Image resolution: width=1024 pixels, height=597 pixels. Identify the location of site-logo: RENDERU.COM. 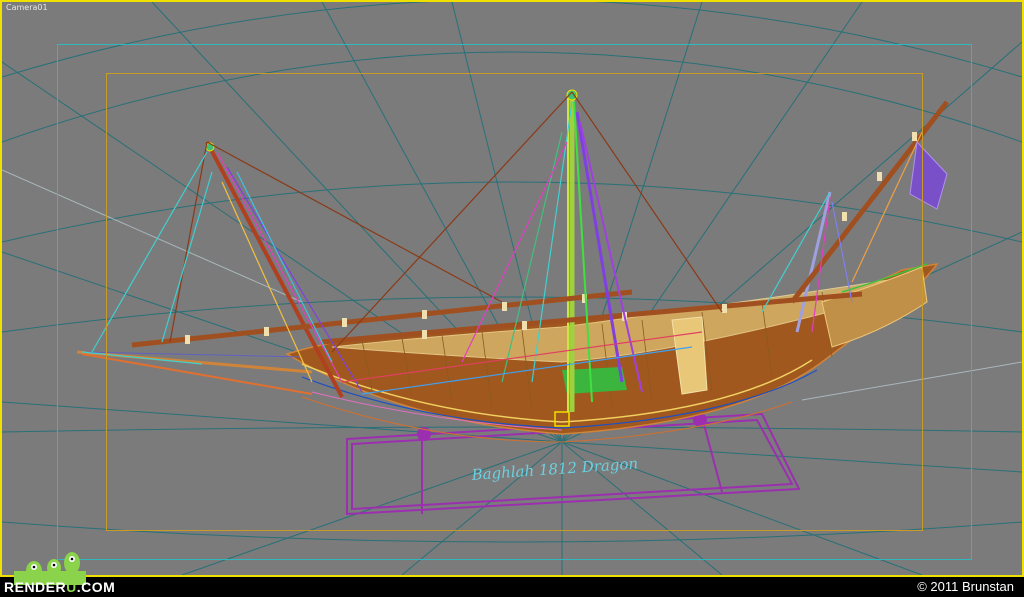
(59, 587).